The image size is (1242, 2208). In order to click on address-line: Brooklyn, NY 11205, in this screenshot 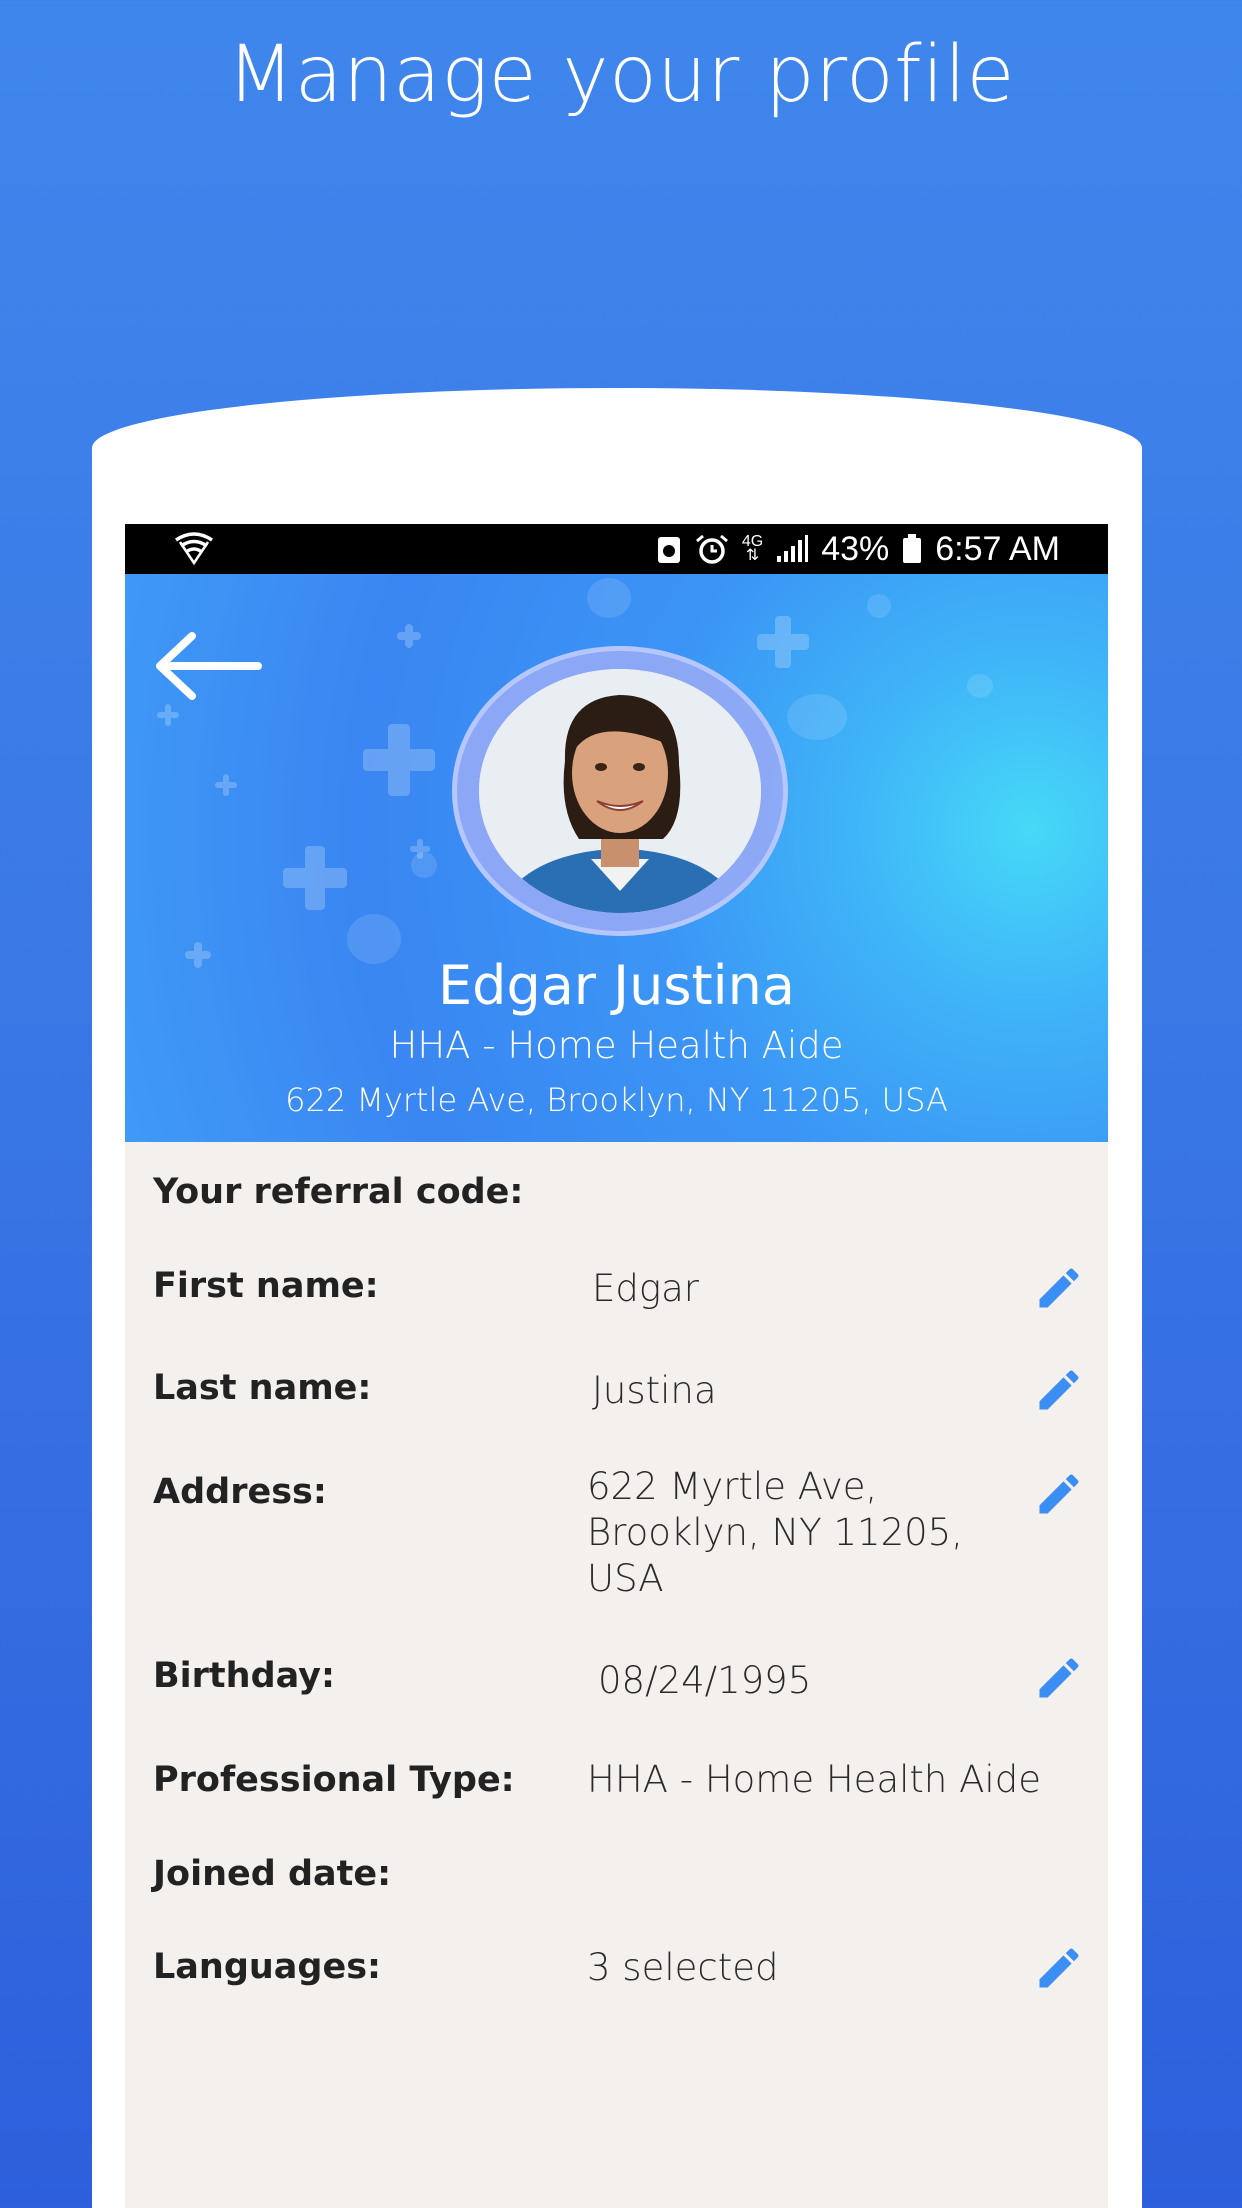, I will do `click(775, 1532)`.